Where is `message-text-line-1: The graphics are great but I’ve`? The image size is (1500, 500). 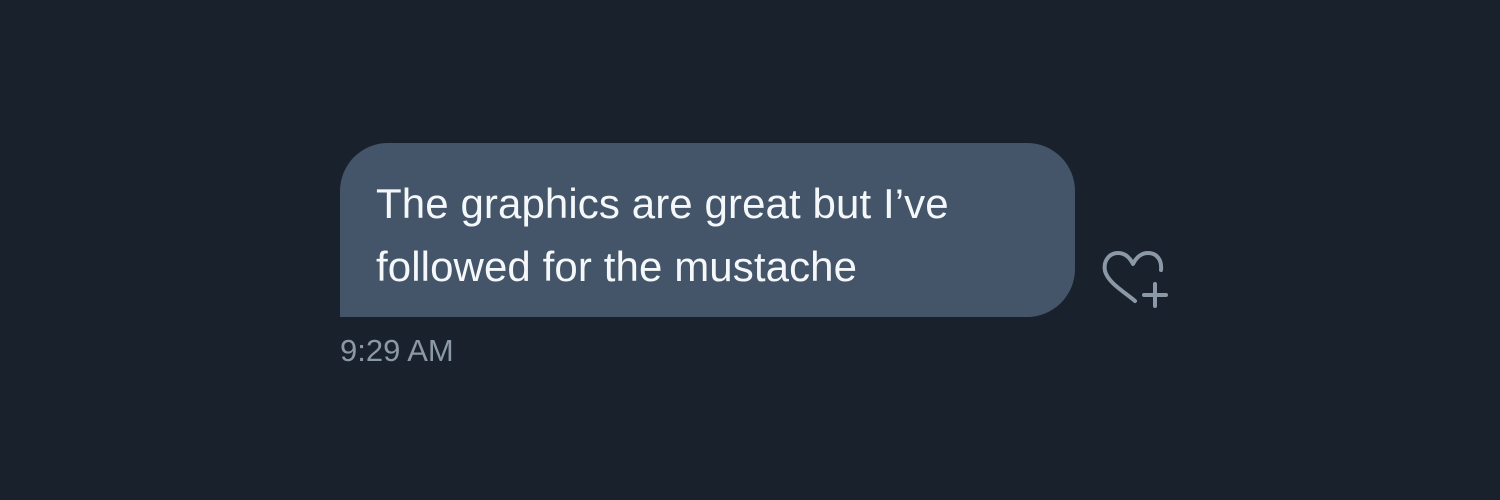 message-text-line-1: The graphics are great but I’ve is located at coordinates (662, 203).